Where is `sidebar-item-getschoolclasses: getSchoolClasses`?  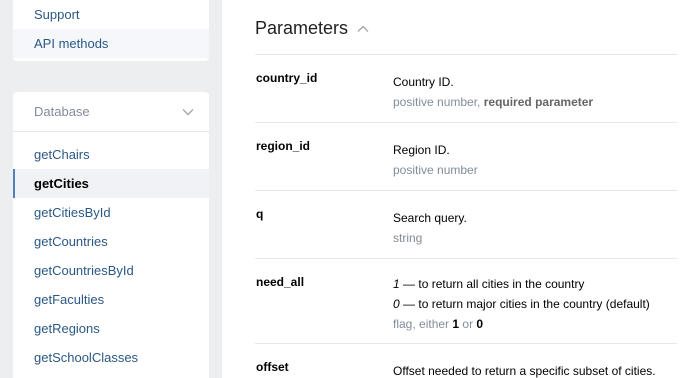
sidebar-item-getschoolclasses: getSchoolClasses is located at coordinates (111, 357).